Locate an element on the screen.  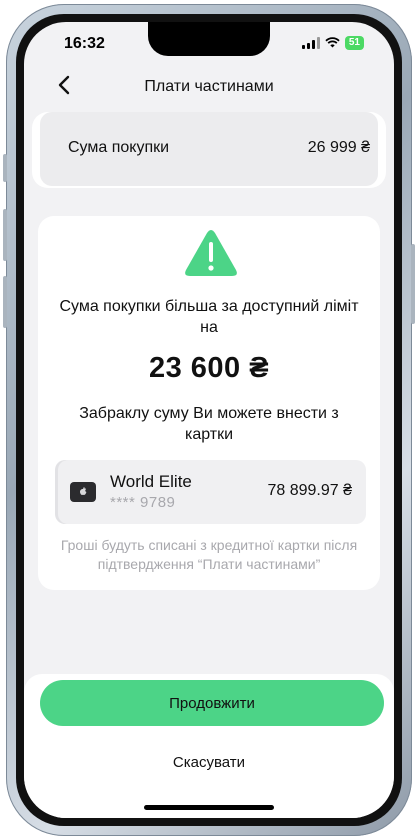
purchase-sum-row: Сума покупки 26 999 ₴ is located at coordinates (209, 149).